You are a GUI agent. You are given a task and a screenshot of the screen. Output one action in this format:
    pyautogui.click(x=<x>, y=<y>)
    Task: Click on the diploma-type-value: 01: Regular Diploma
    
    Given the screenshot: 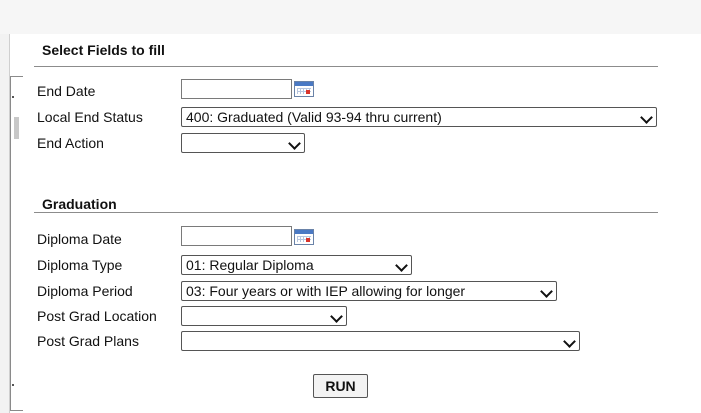 What is the action you would take?
    pyautogui.click(x=250, y=265)
    